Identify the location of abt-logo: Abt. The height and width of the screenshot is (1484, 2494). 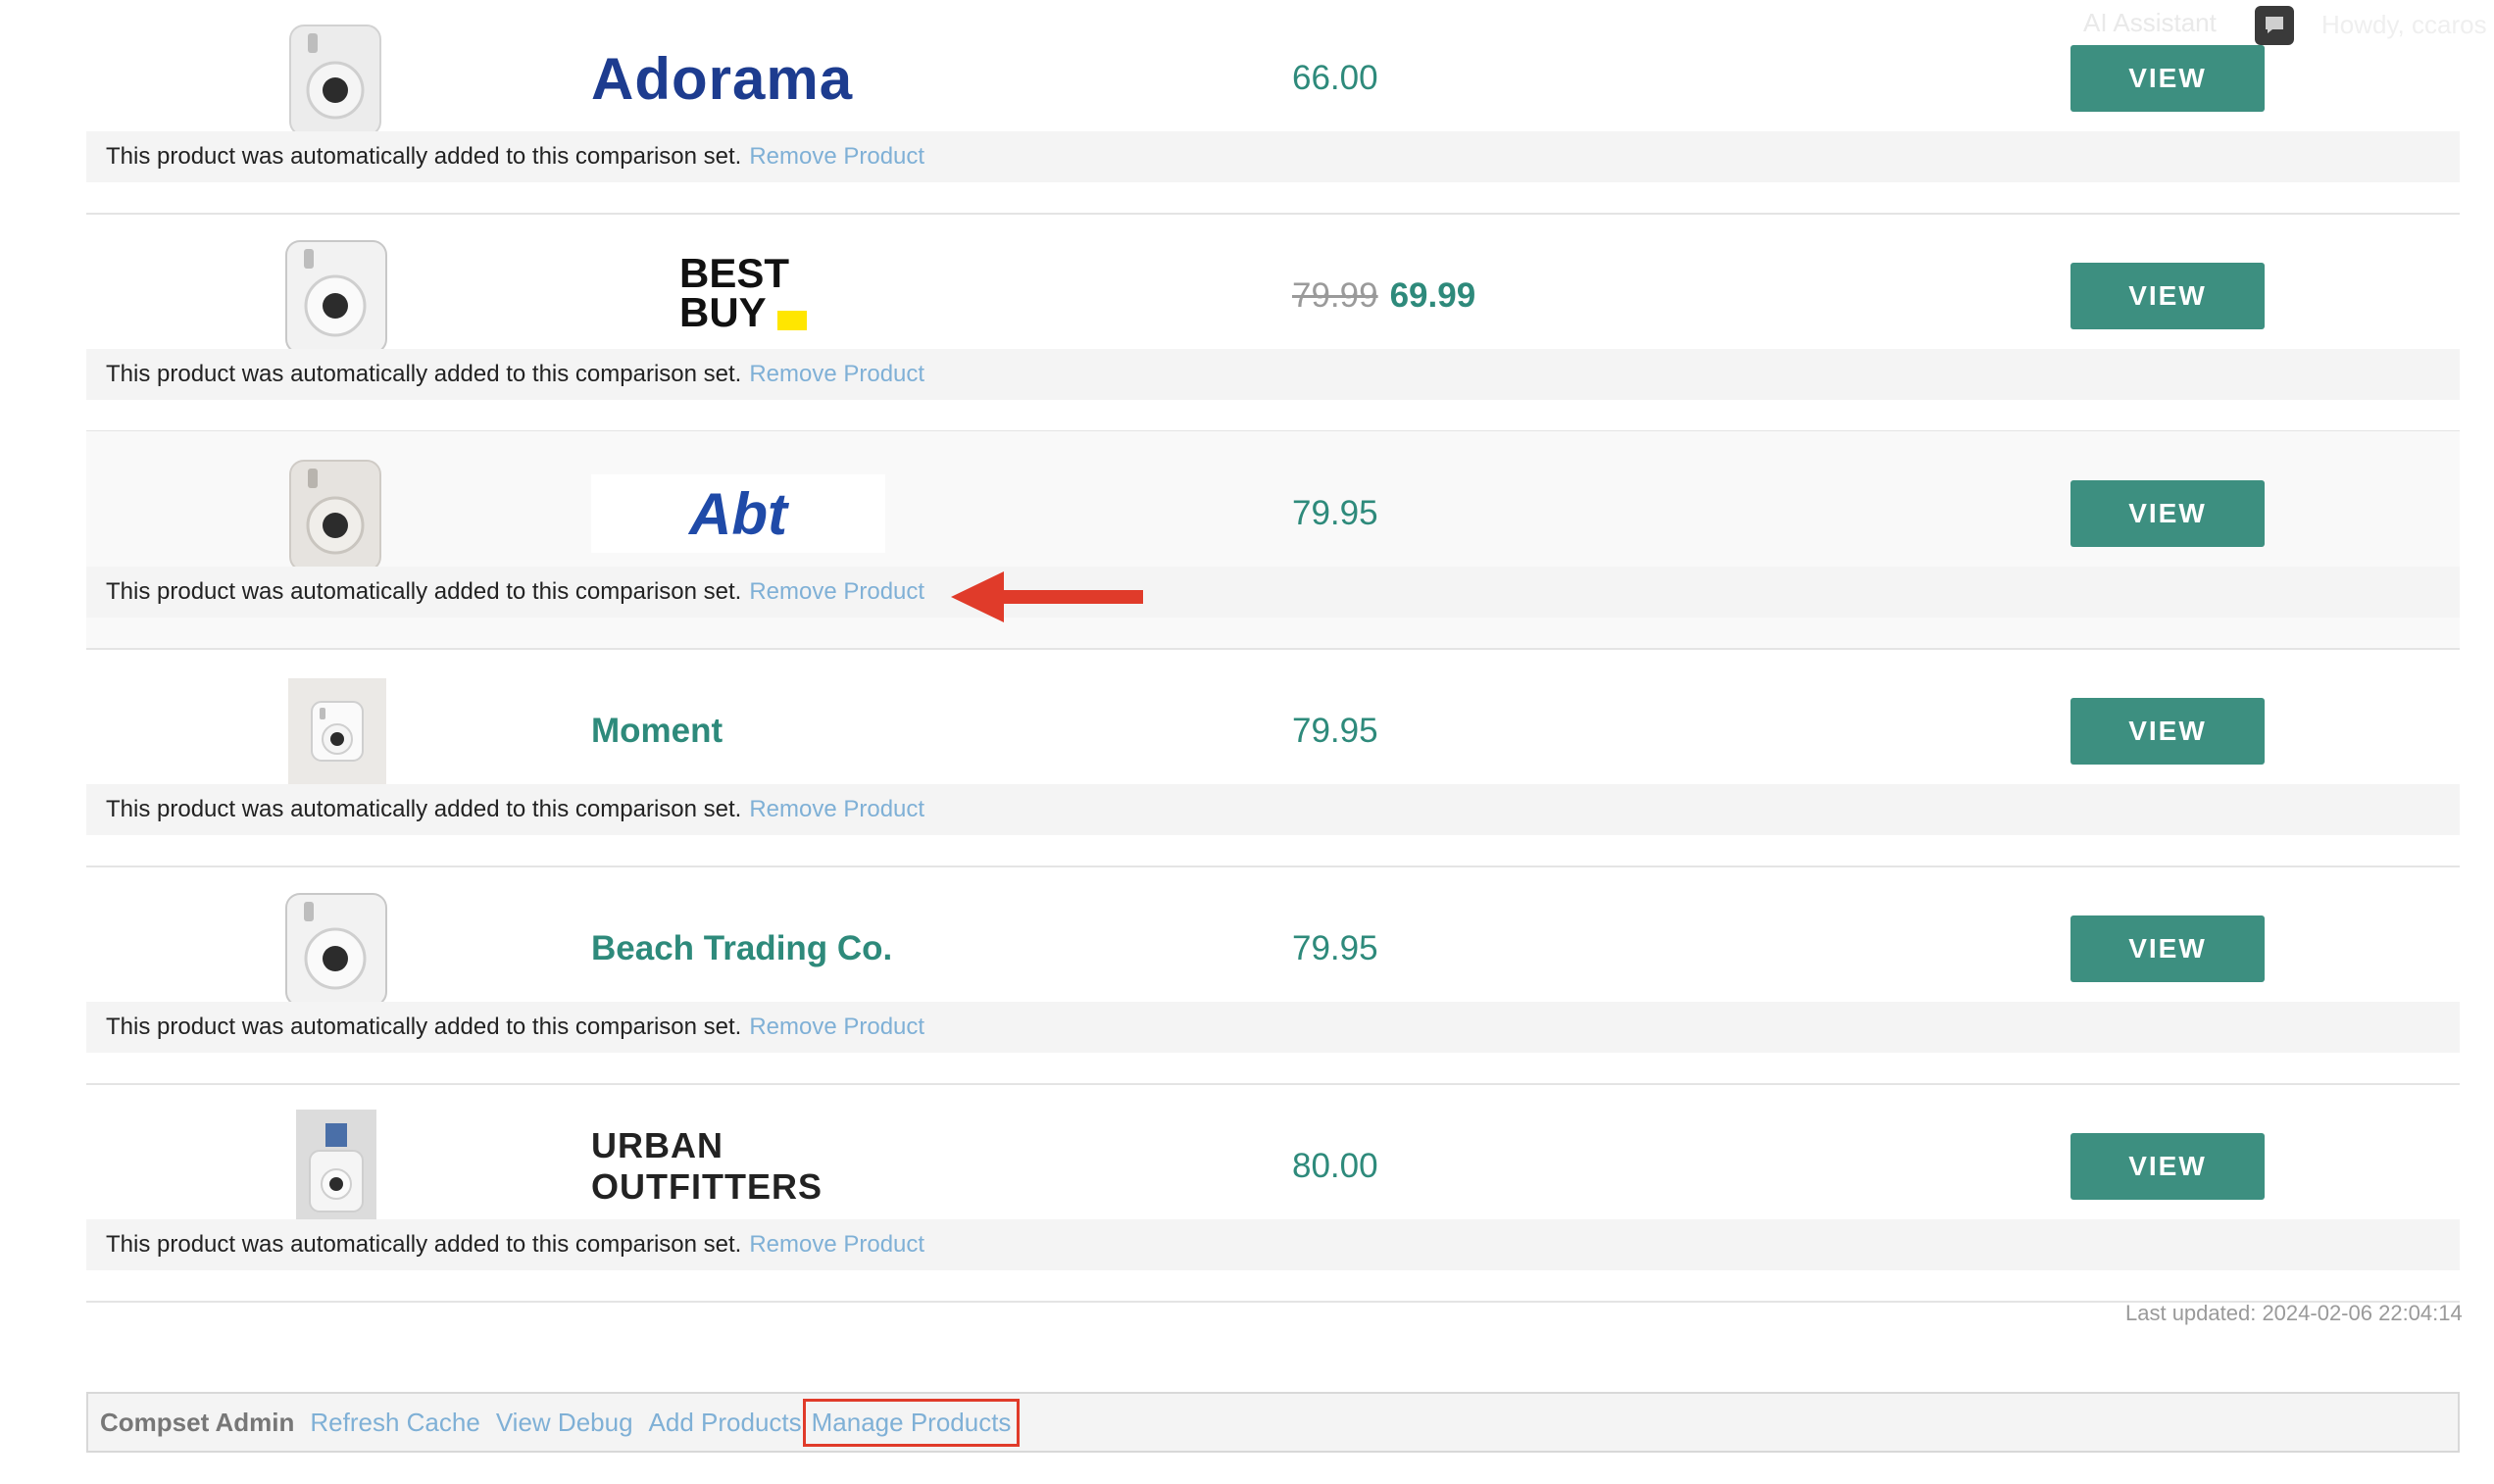
(738, 513).